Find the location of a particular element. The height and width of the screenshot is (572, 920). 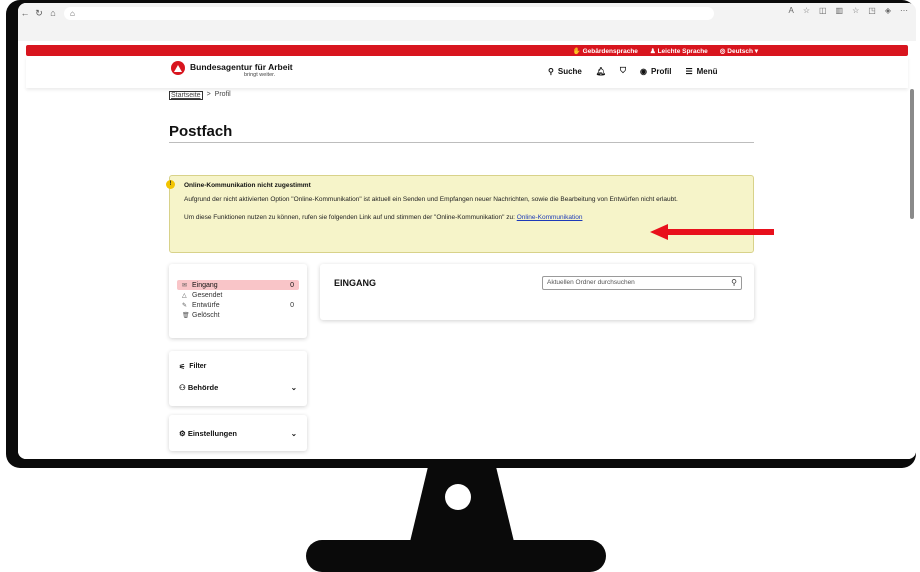

home-icon: ⌂ is located at coordinates (53, 13).